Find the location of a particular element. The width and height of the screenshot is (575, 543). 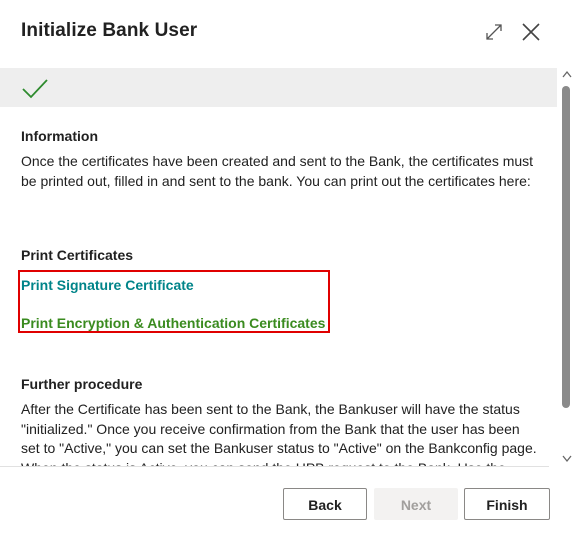

expand-icon is located at coordinates (494, 32).